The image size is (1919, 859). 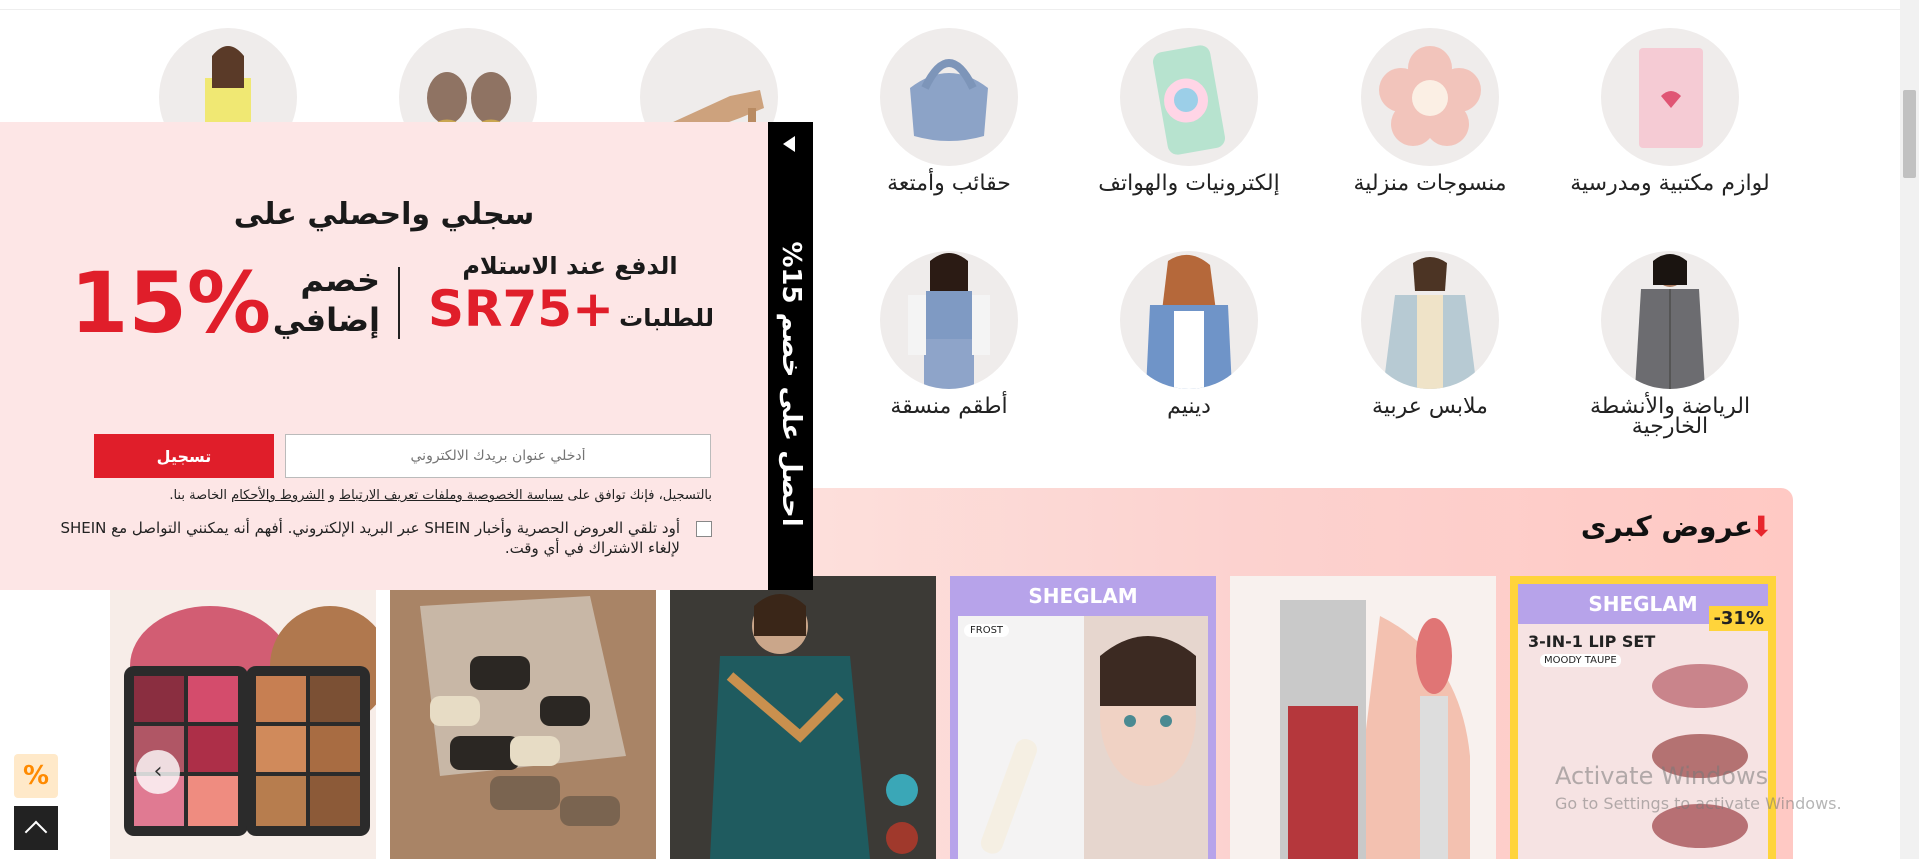 What do you see at coordinates (789, 144) in the screenshot?
I see `collapse-arrow-icon` at bounding box center [789, 144].